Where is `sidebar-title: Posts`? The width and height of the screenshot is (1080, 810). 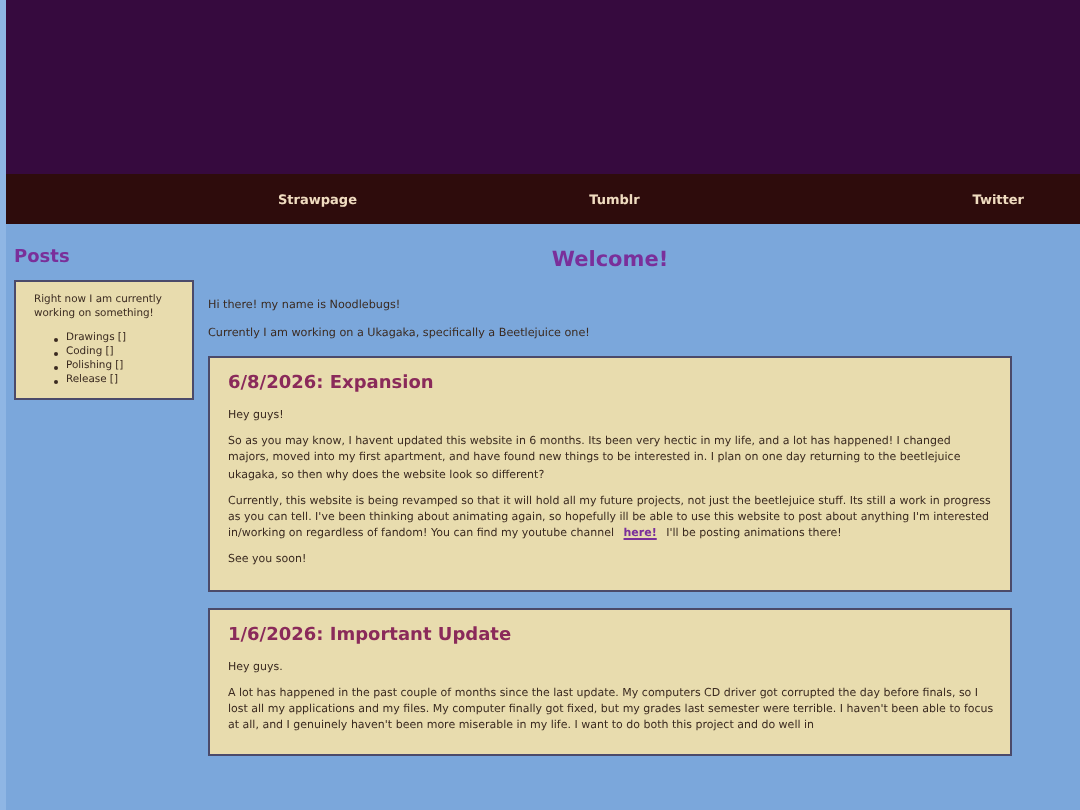
sidebar-title: Posts is located at coordinates (43, 258).